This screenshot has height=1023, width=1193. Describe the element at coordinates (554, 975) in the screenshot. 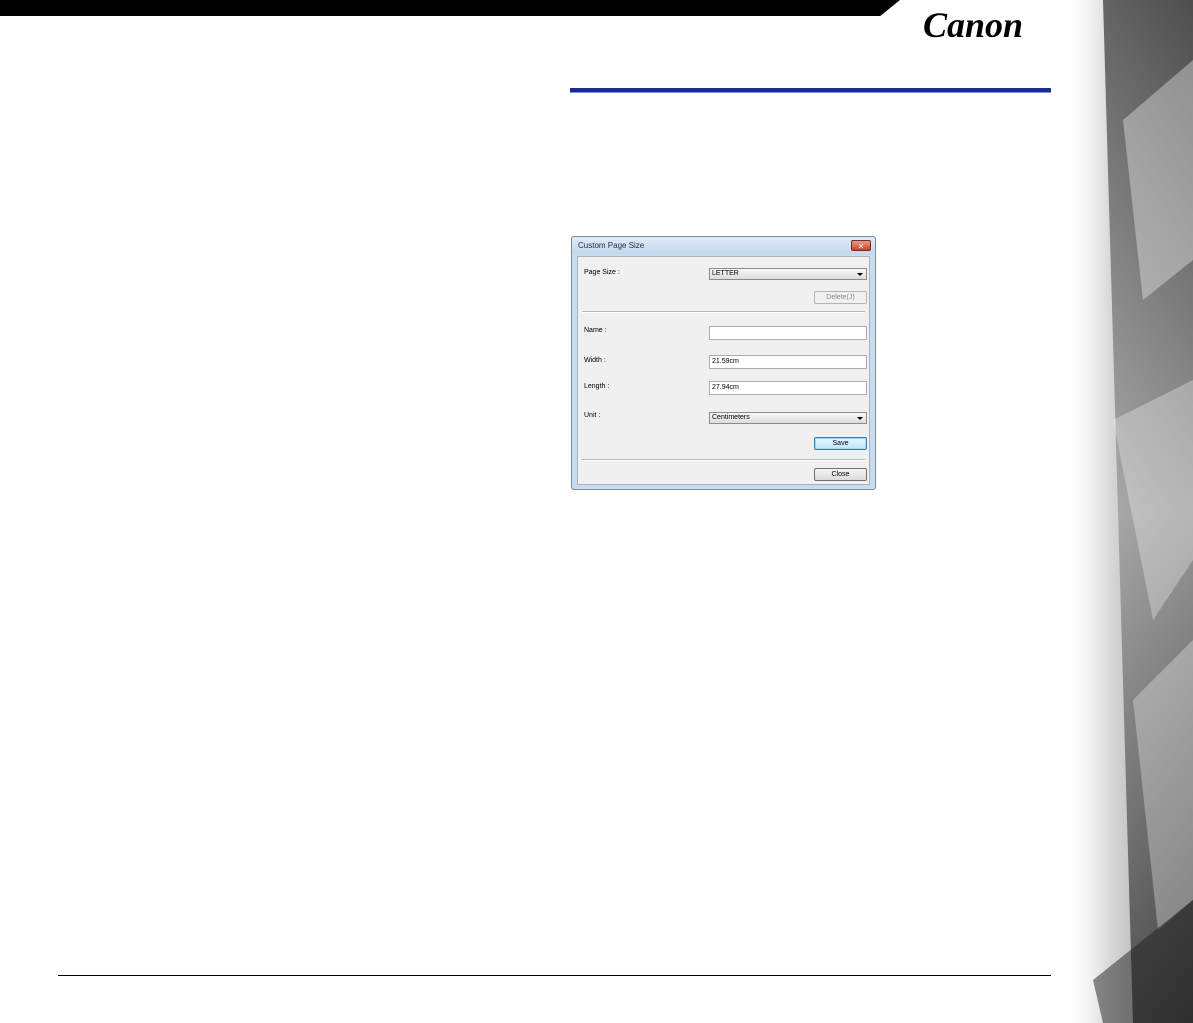

I see `footer-rule` at that location.